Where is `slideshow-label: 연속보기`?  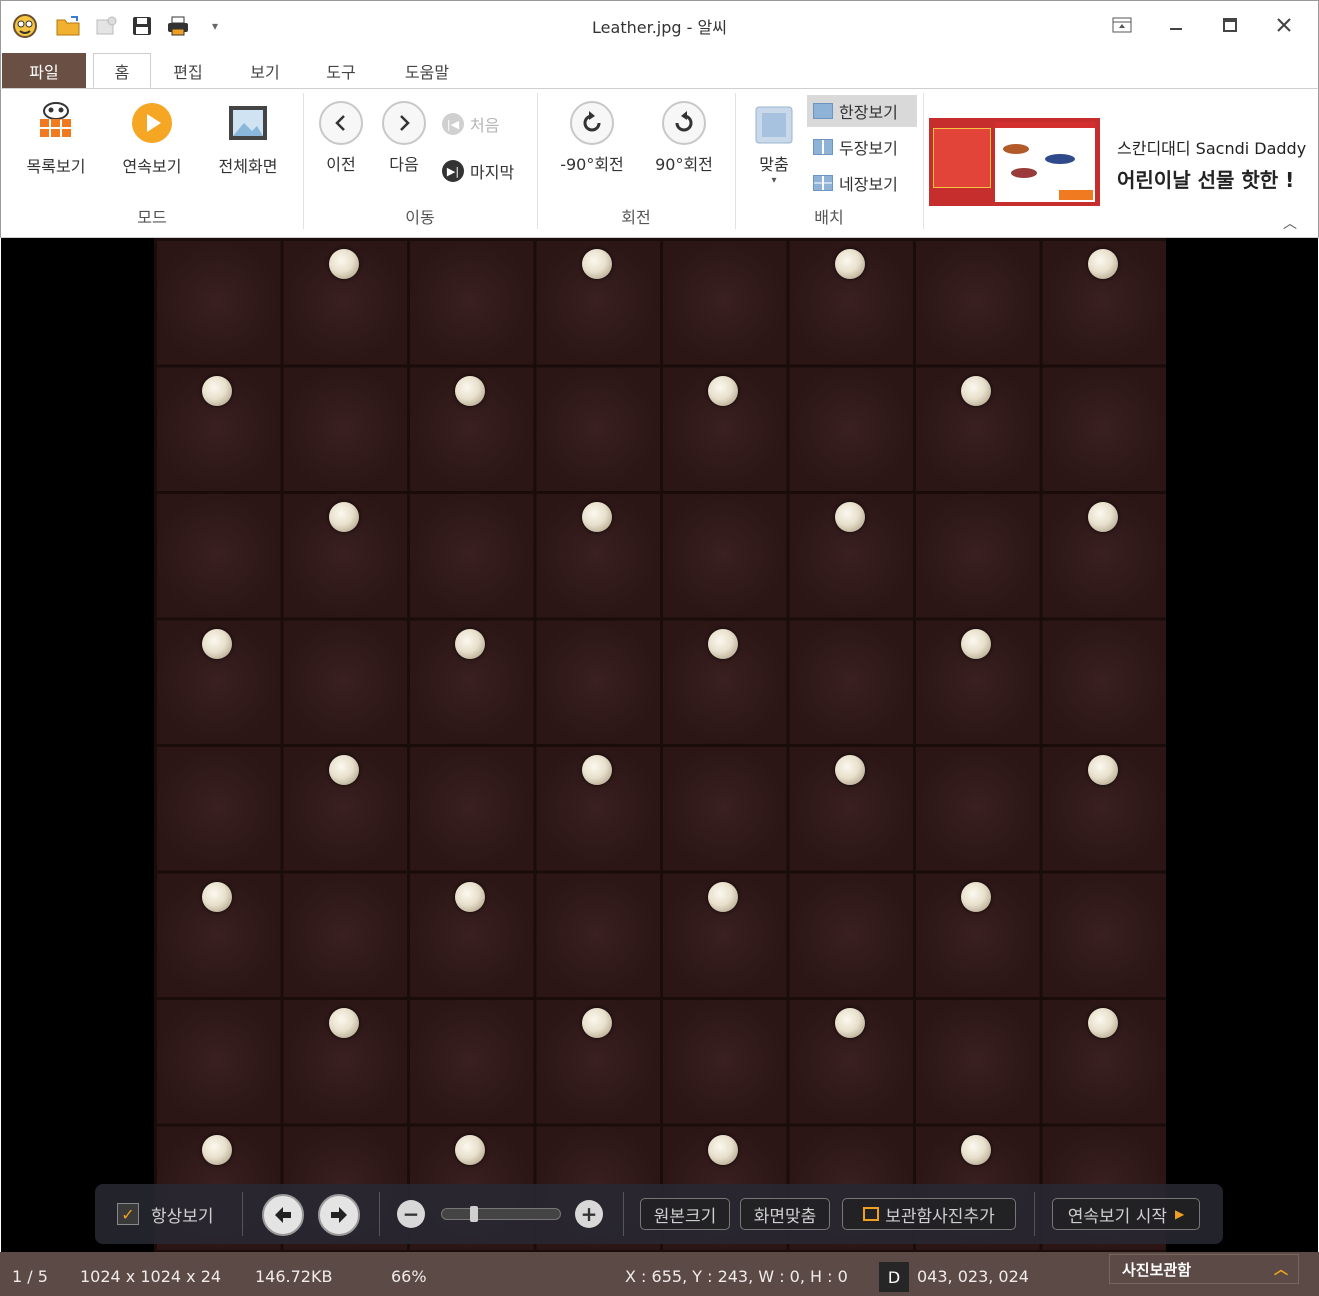
slideshow-label: 연속보기 is located at coordinates (152, 166).